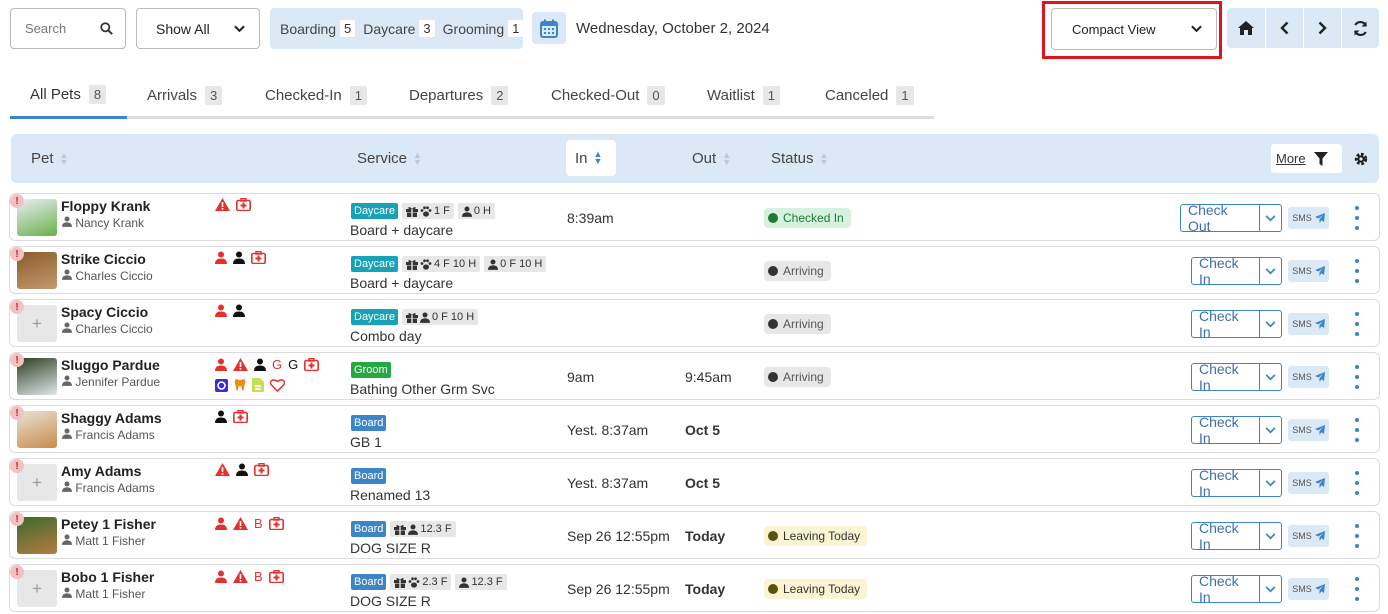 The height and width of the screenshot is (614, 1388). What do you see at coordinates (807, 218) in the screenshot?
I see `status-badge: Checked In` at bounding box center [807, 218].